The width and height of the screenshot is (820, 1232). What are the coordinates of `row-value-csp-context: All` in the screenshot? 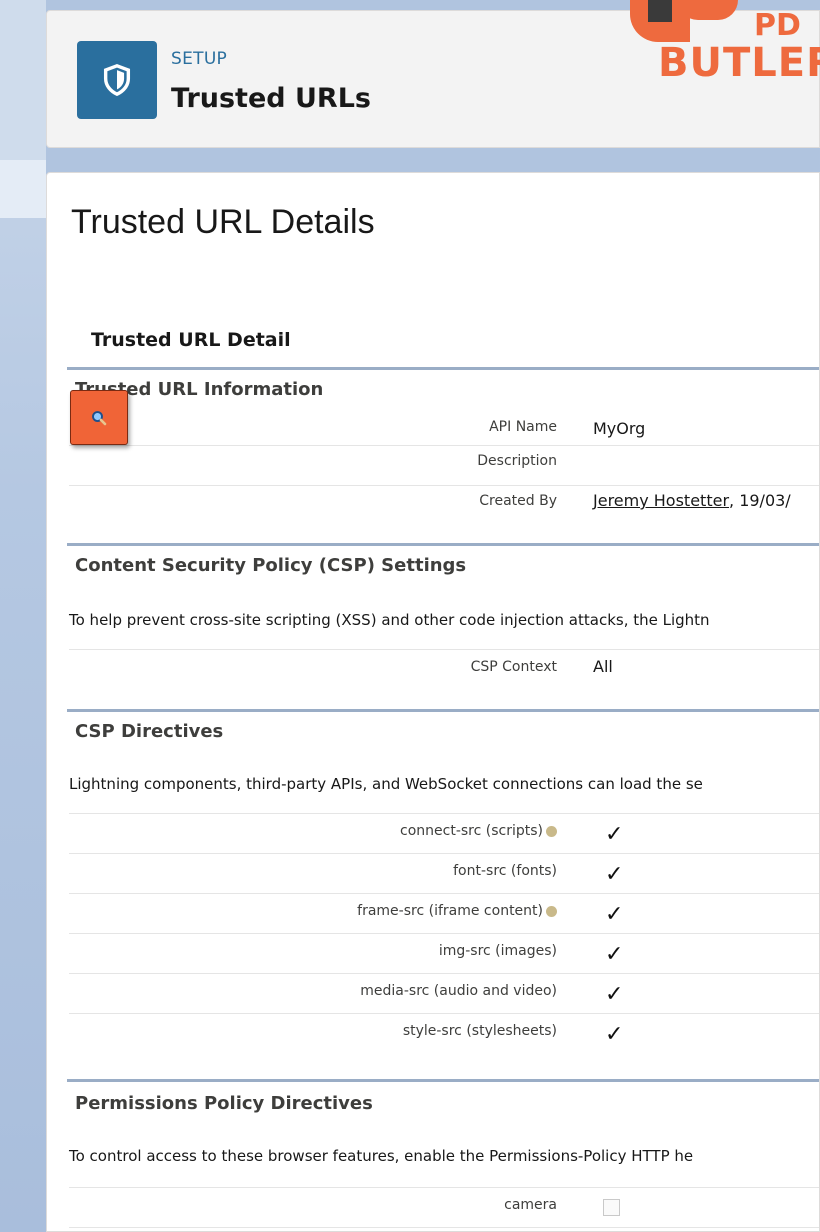 It's located at (603, 666).